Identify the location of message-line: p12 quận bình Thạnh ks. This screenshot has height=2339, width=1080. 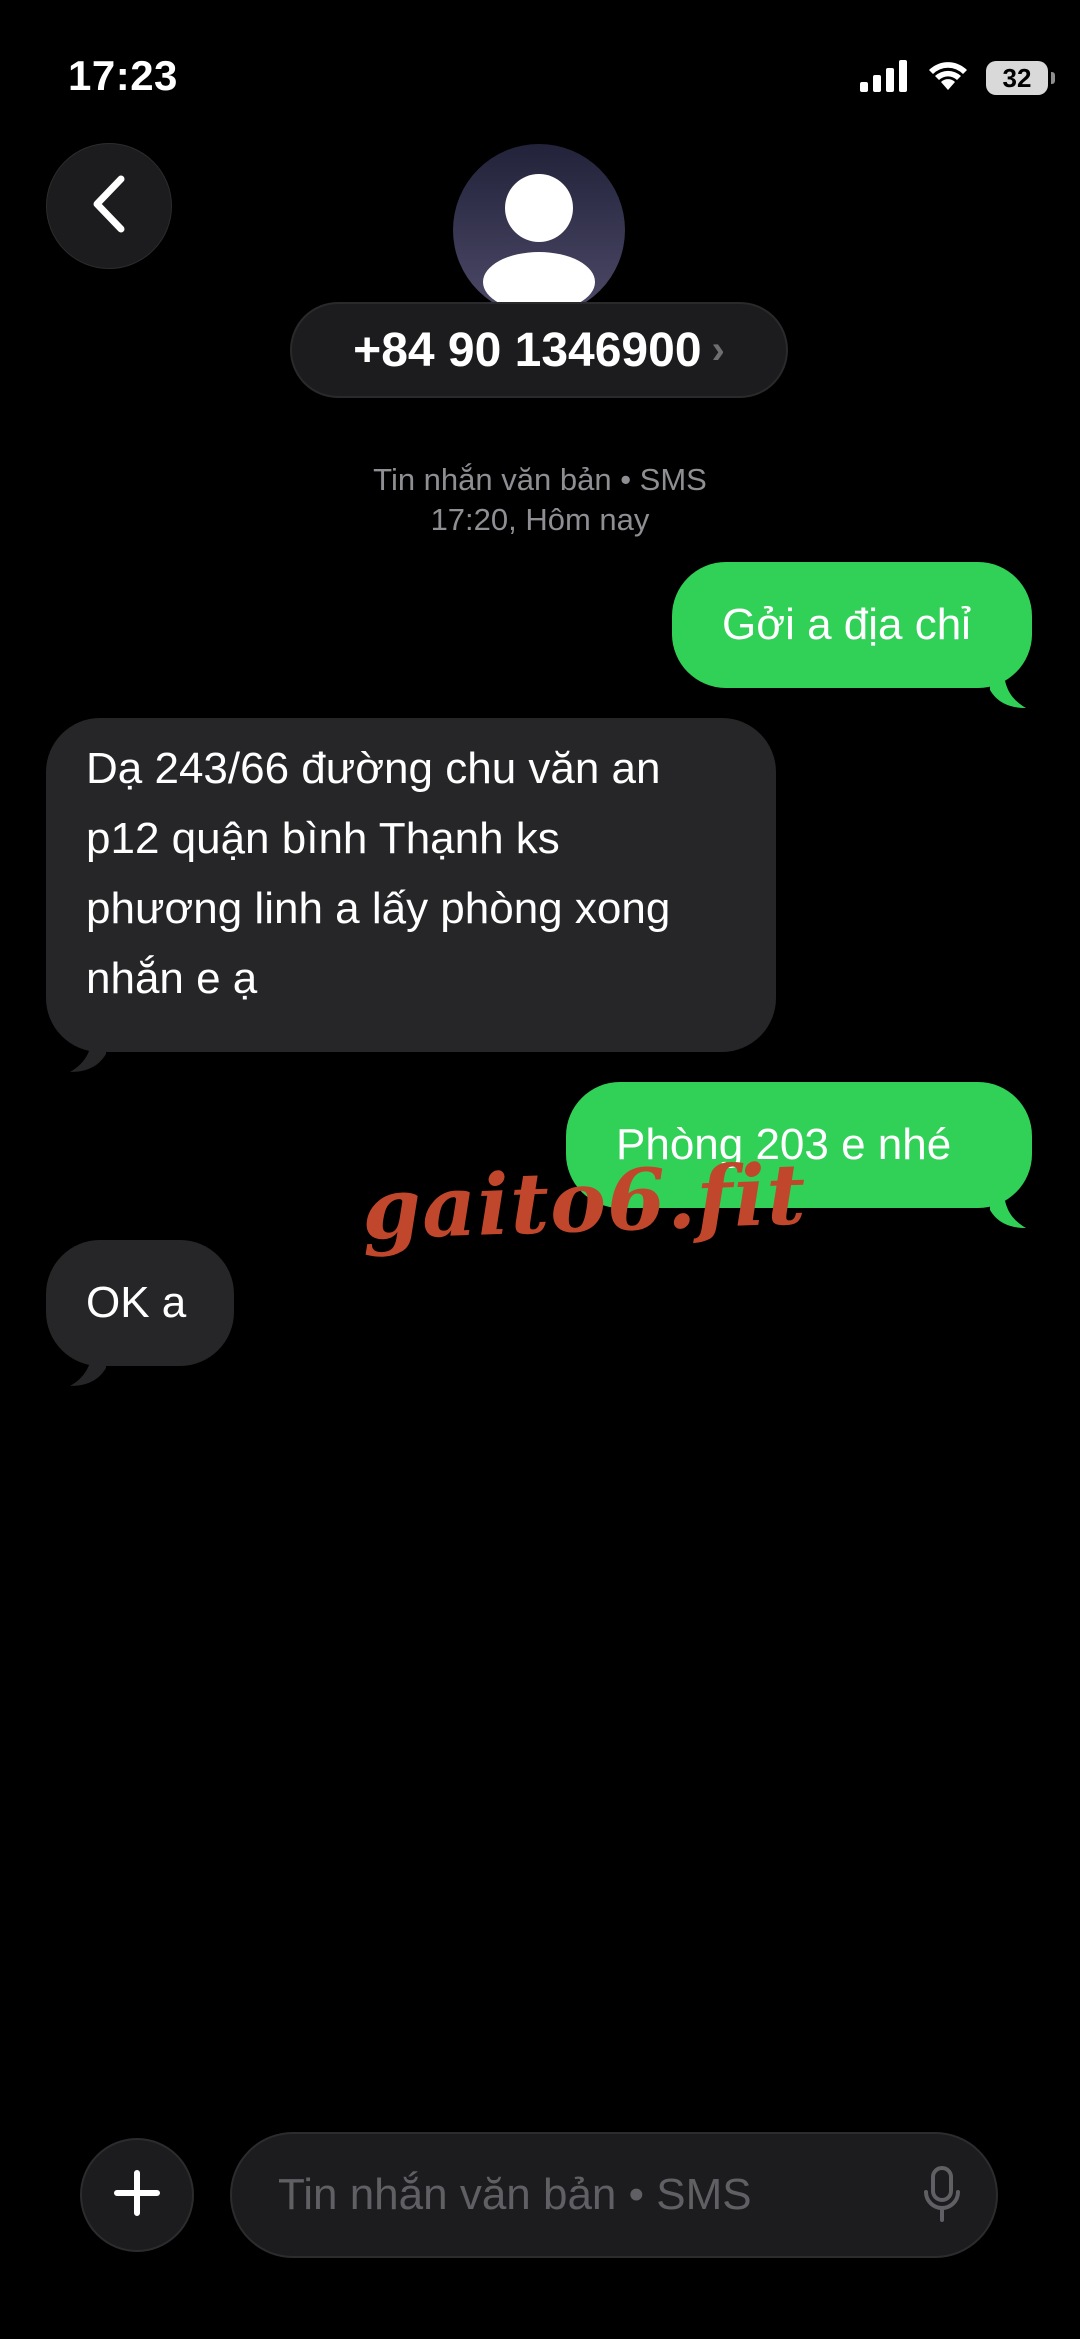
(323, 838).